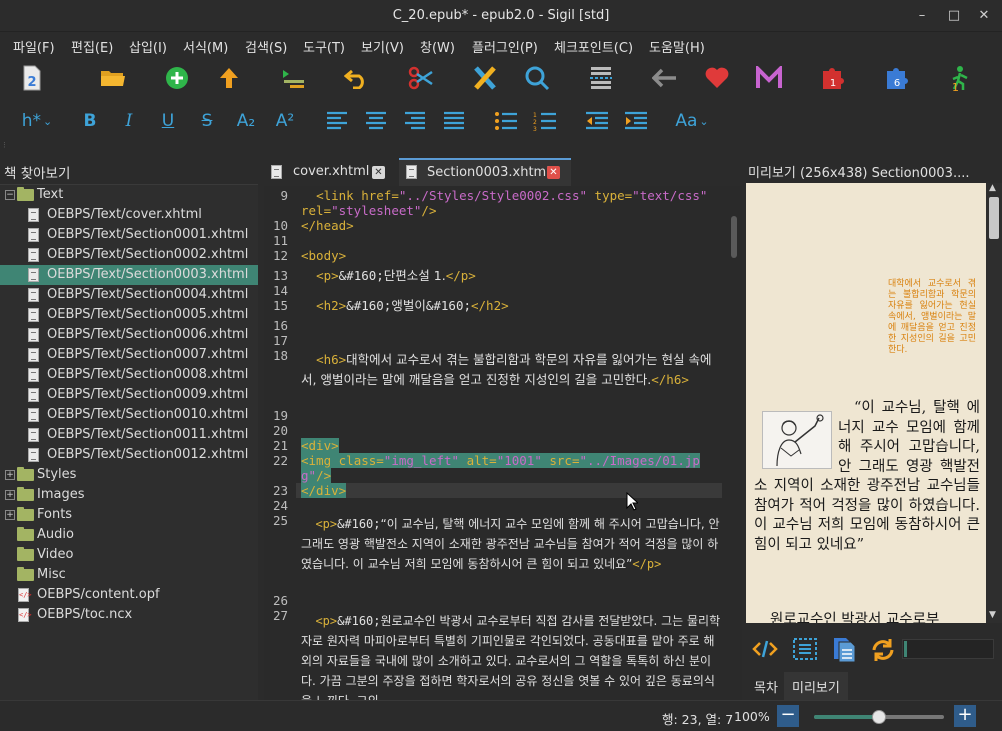 This screenshot has height=731, width=1002. Describe the element at coordinates (129, 375) in the screenshot. I see `tree-file: OEBPS/Text/Section0008.xhtml` at that location.